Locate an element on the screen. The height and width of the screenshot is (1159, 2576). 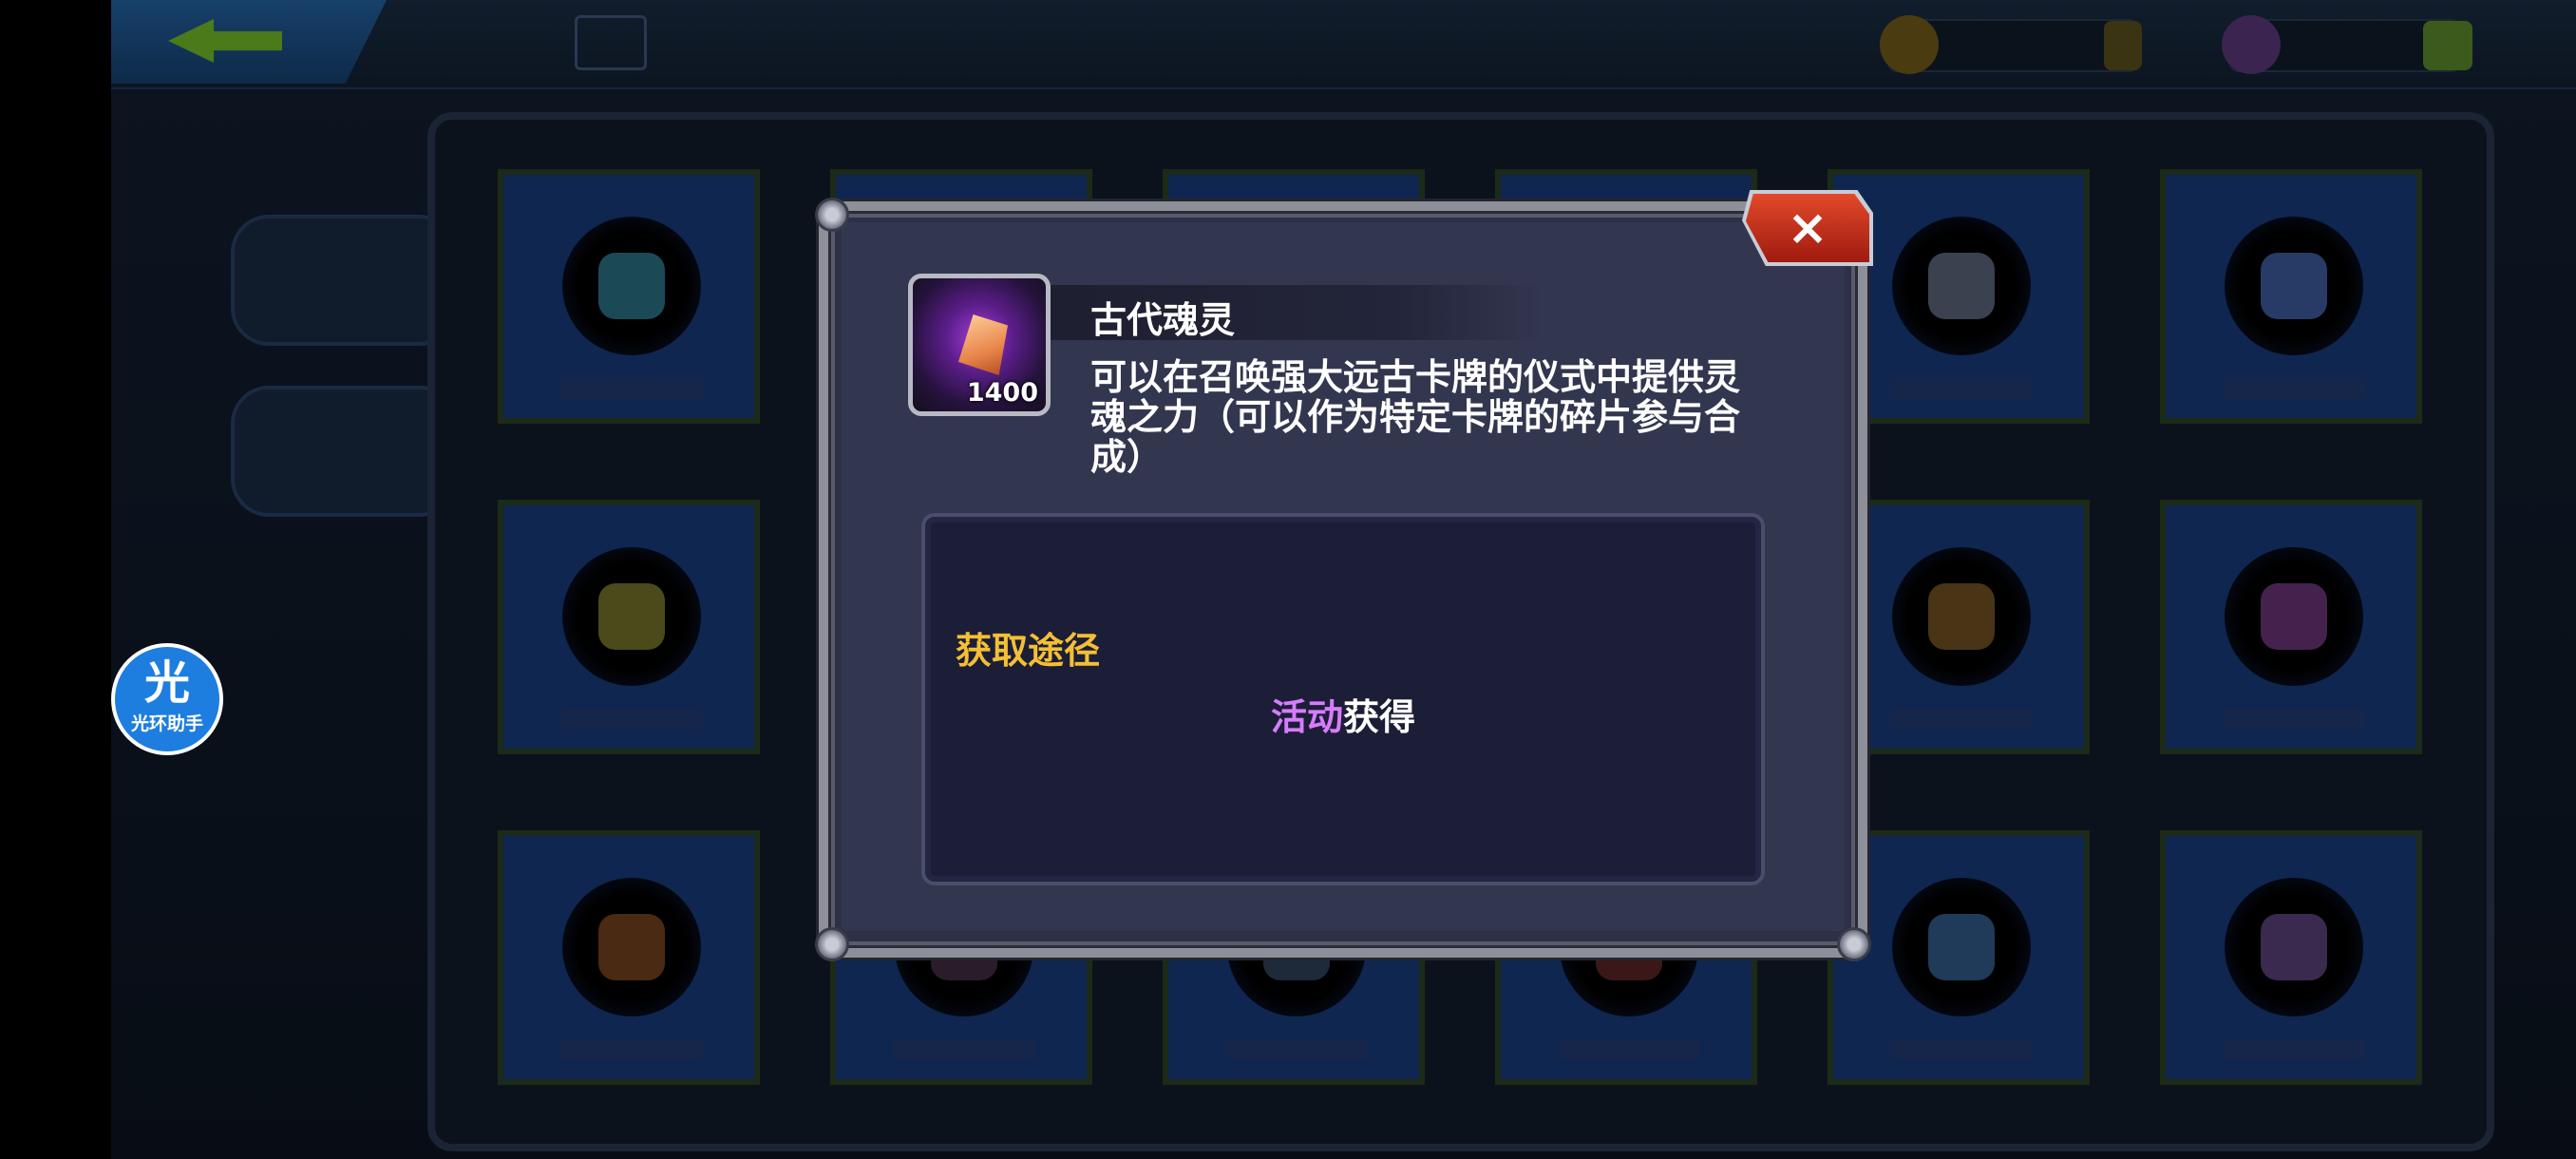
close-icon: × is located at coordinates (1807, 228).